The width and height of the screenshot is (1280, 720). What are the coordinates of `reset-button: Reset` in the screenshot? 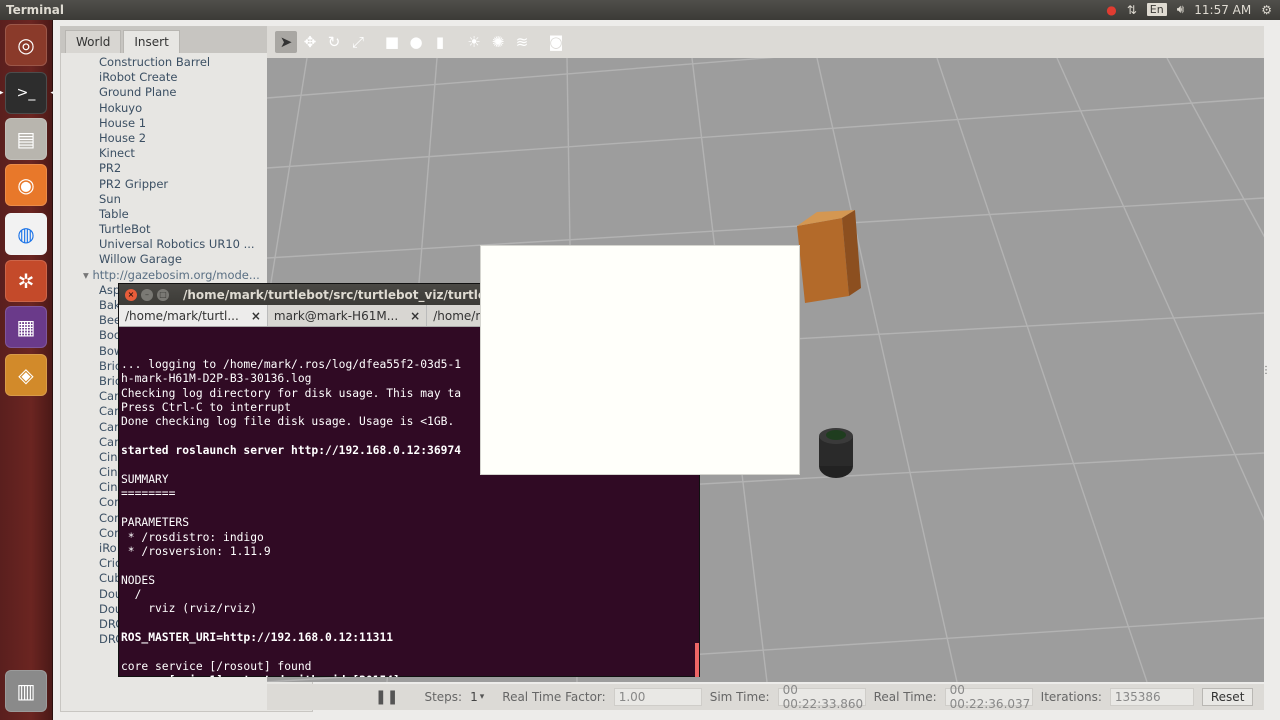 It's located at (1227, 697).